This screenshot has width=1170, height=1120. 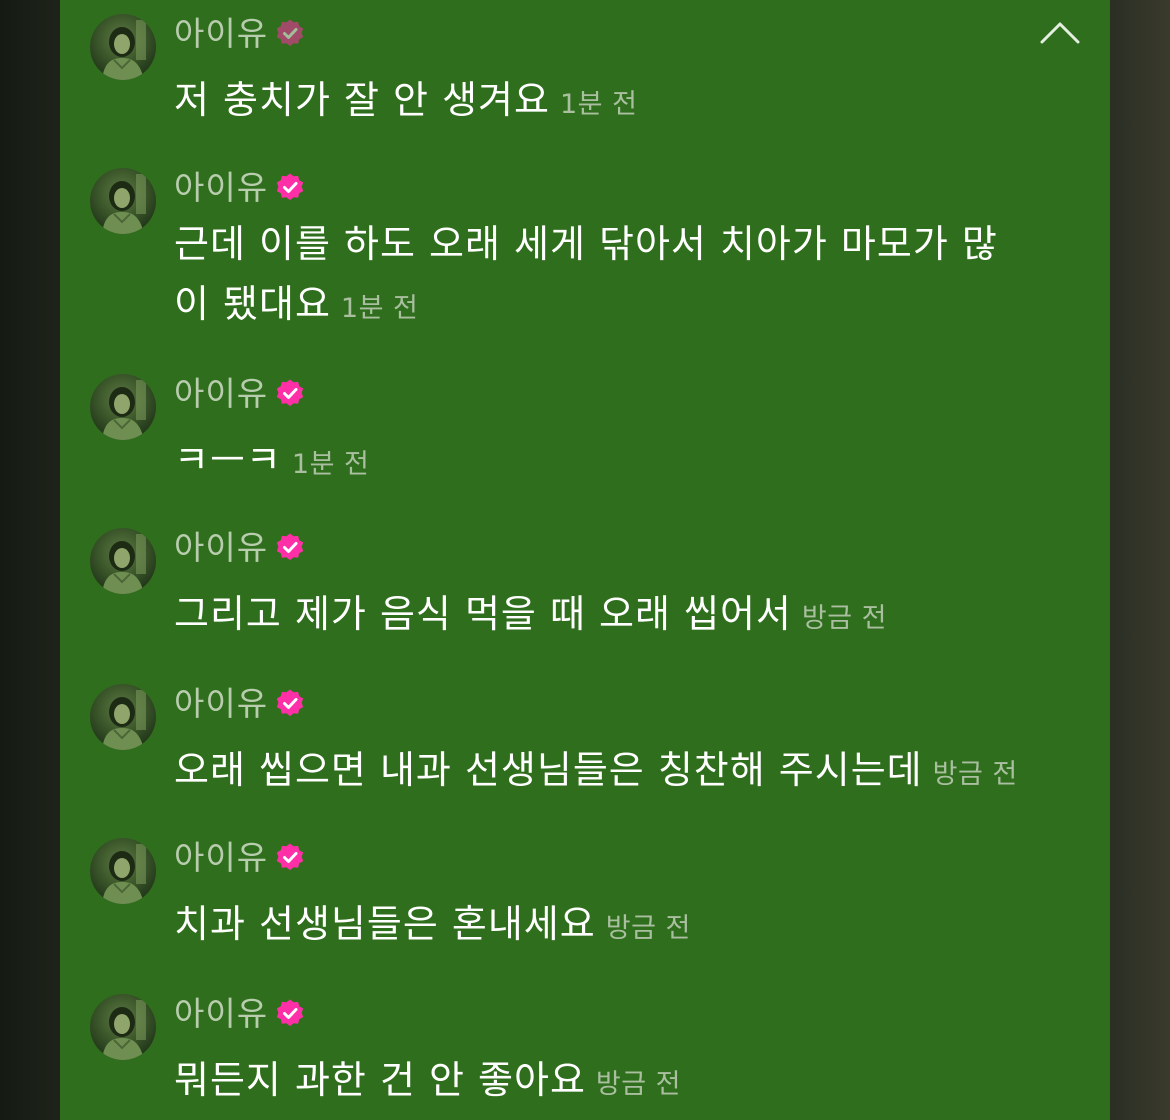 What do you see at coordinates (385, 924) in the screenshot?
I see `message-body: 치과 선생님들은 혼내세요` at bounding box center [385, 924].